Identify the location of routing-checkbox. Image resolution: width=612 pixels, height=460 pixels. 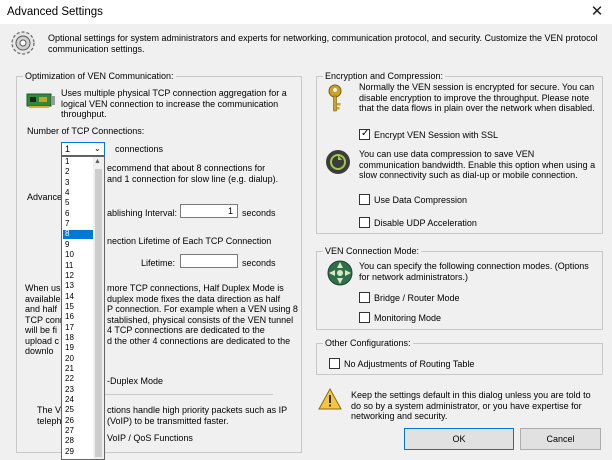
(334, 363).